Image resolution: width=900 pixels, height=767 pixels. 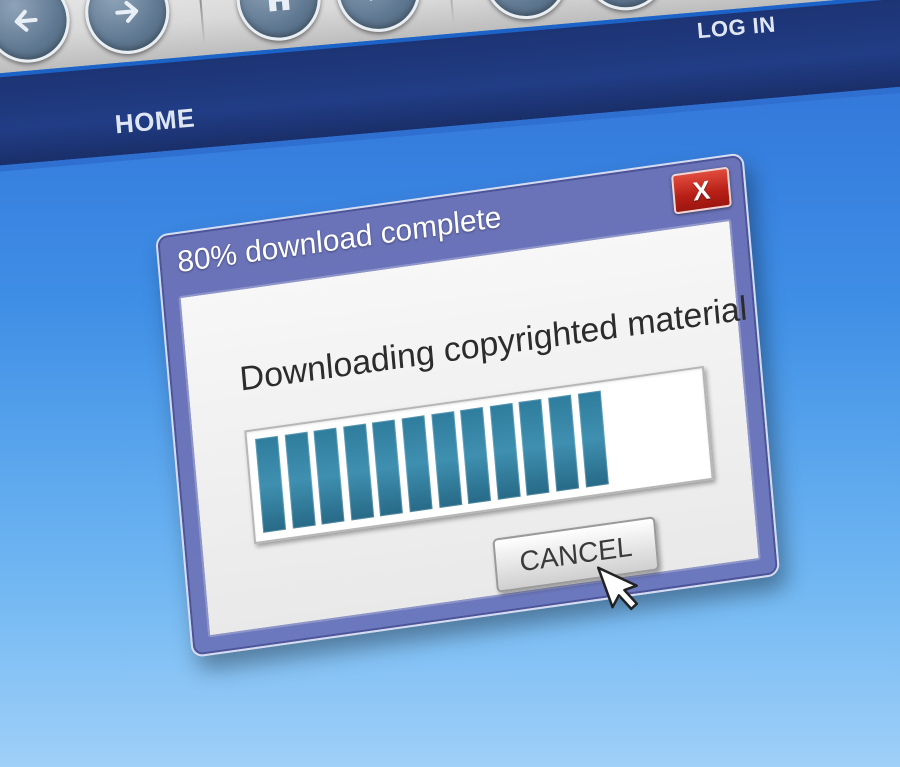 I want to click on stop-button, so click(x=378, y=18).